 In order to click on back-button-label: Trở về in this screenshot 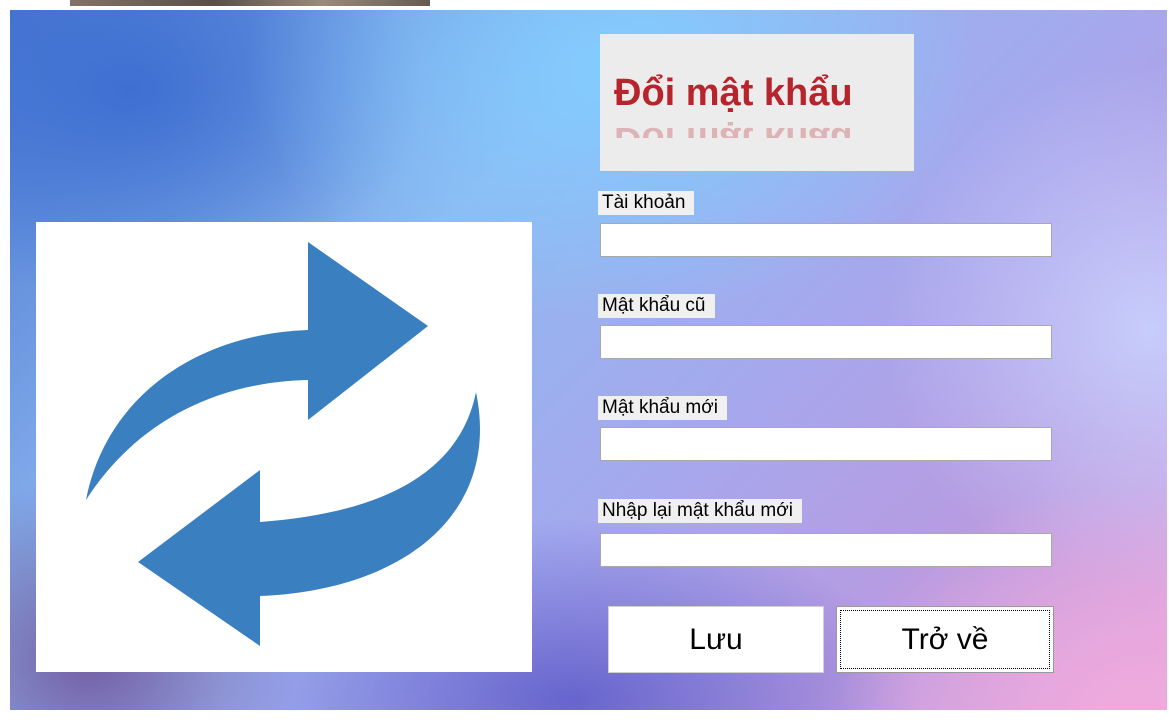, I will do `click(945, 639)`.